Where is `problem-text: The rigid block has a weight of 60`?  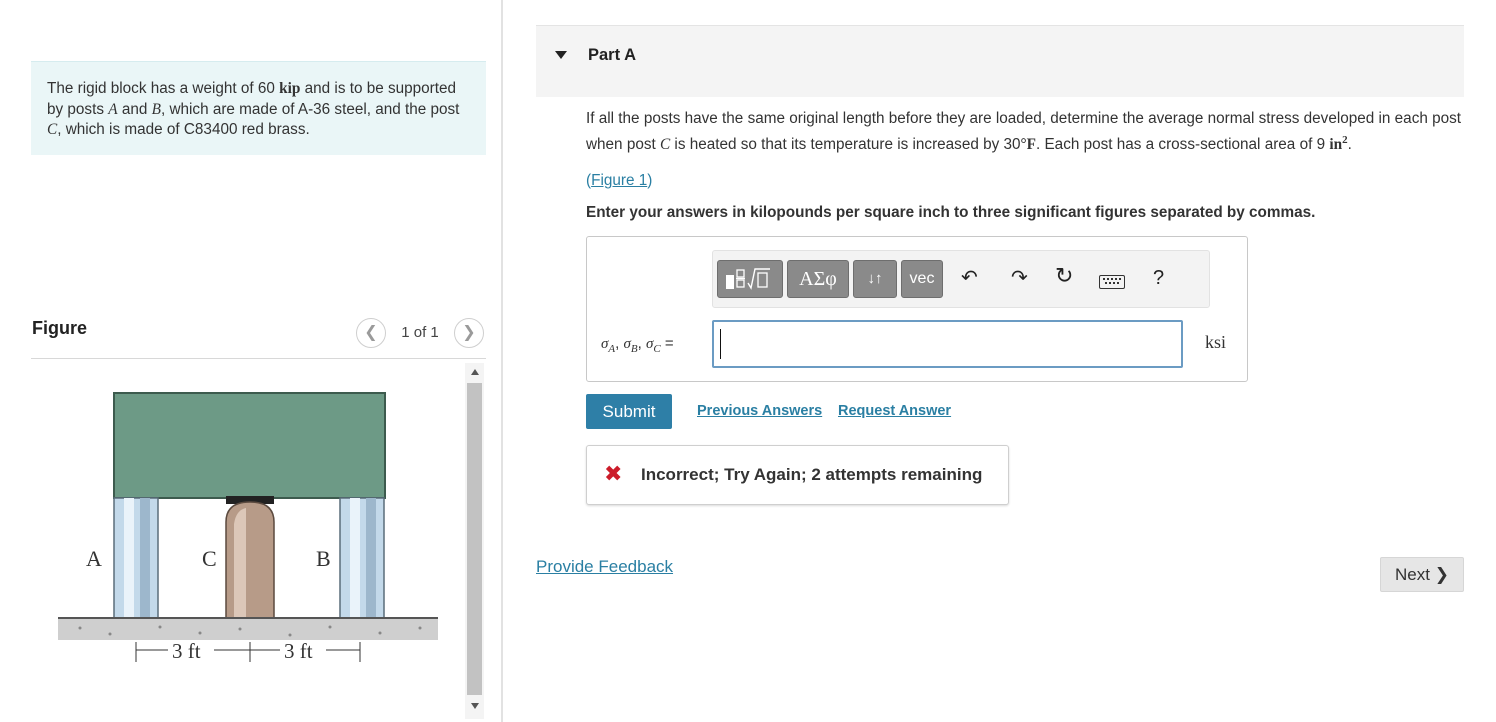 problem-text: The rigid block has a weight of 60 is located at coordinates (163, 88).